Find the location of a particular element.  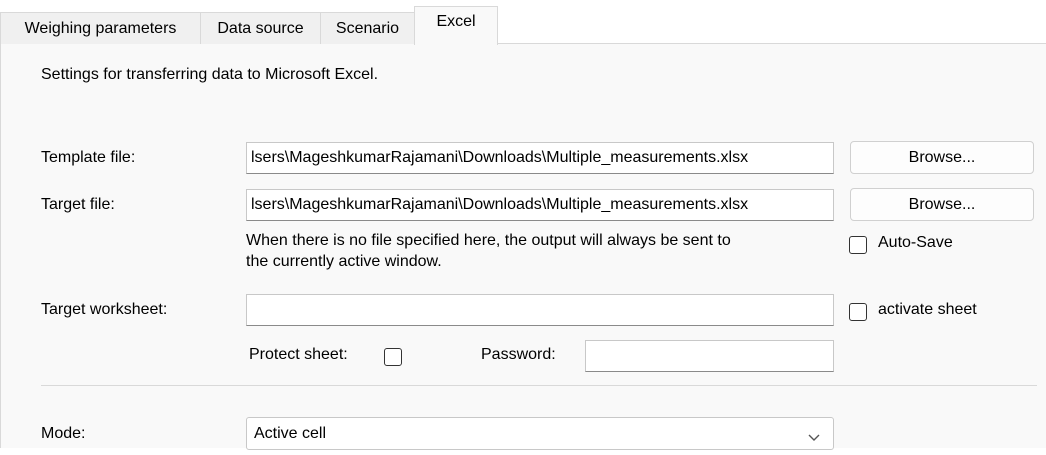

tab-label: Data source is located at coordinates (260, 28).